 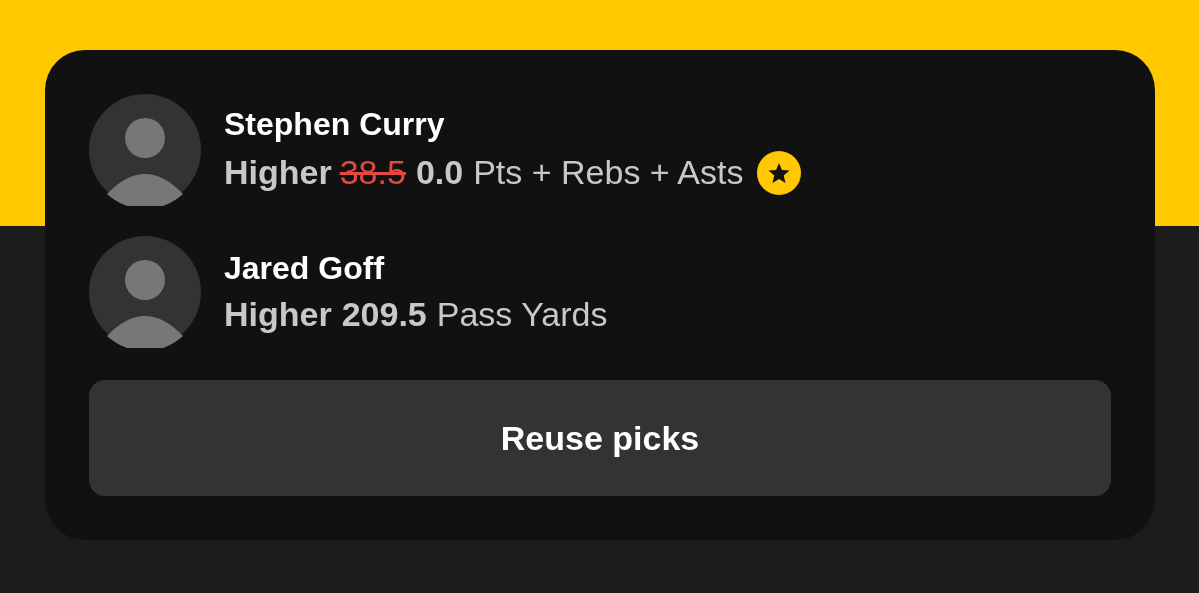 I want to click on stat-type: Pass Yards, so click(x=522, y=314).